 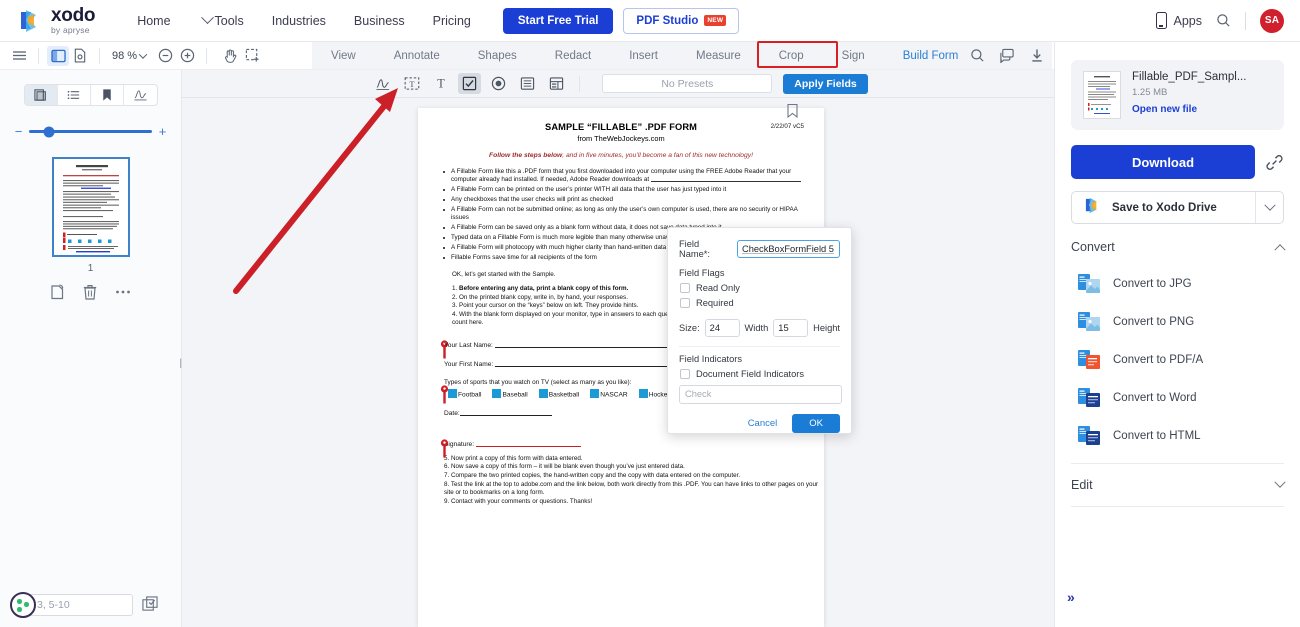 What do you see at coordinates (123, 292) in the screenshot?
I see `more-options-icon` at bounding box center [123, 292].